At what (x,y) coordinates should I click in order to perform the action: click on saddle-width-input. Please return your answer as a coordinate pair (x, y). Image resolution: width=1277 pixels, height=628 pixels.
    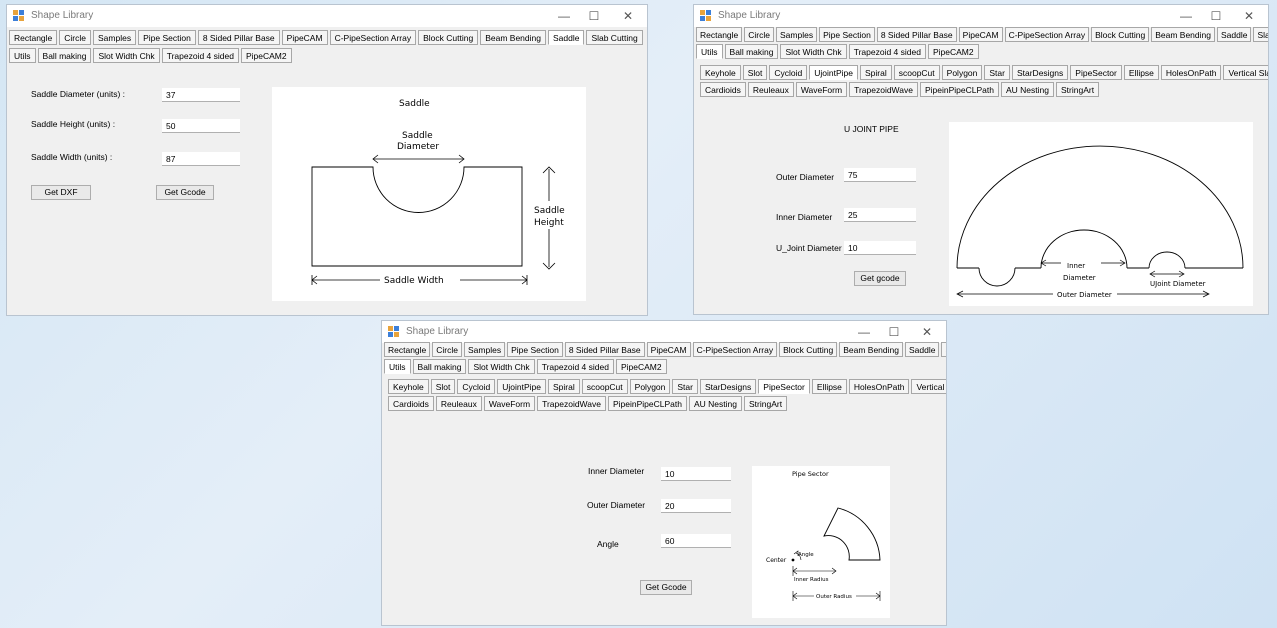
    Looking at the image, I should click on (201, 159).